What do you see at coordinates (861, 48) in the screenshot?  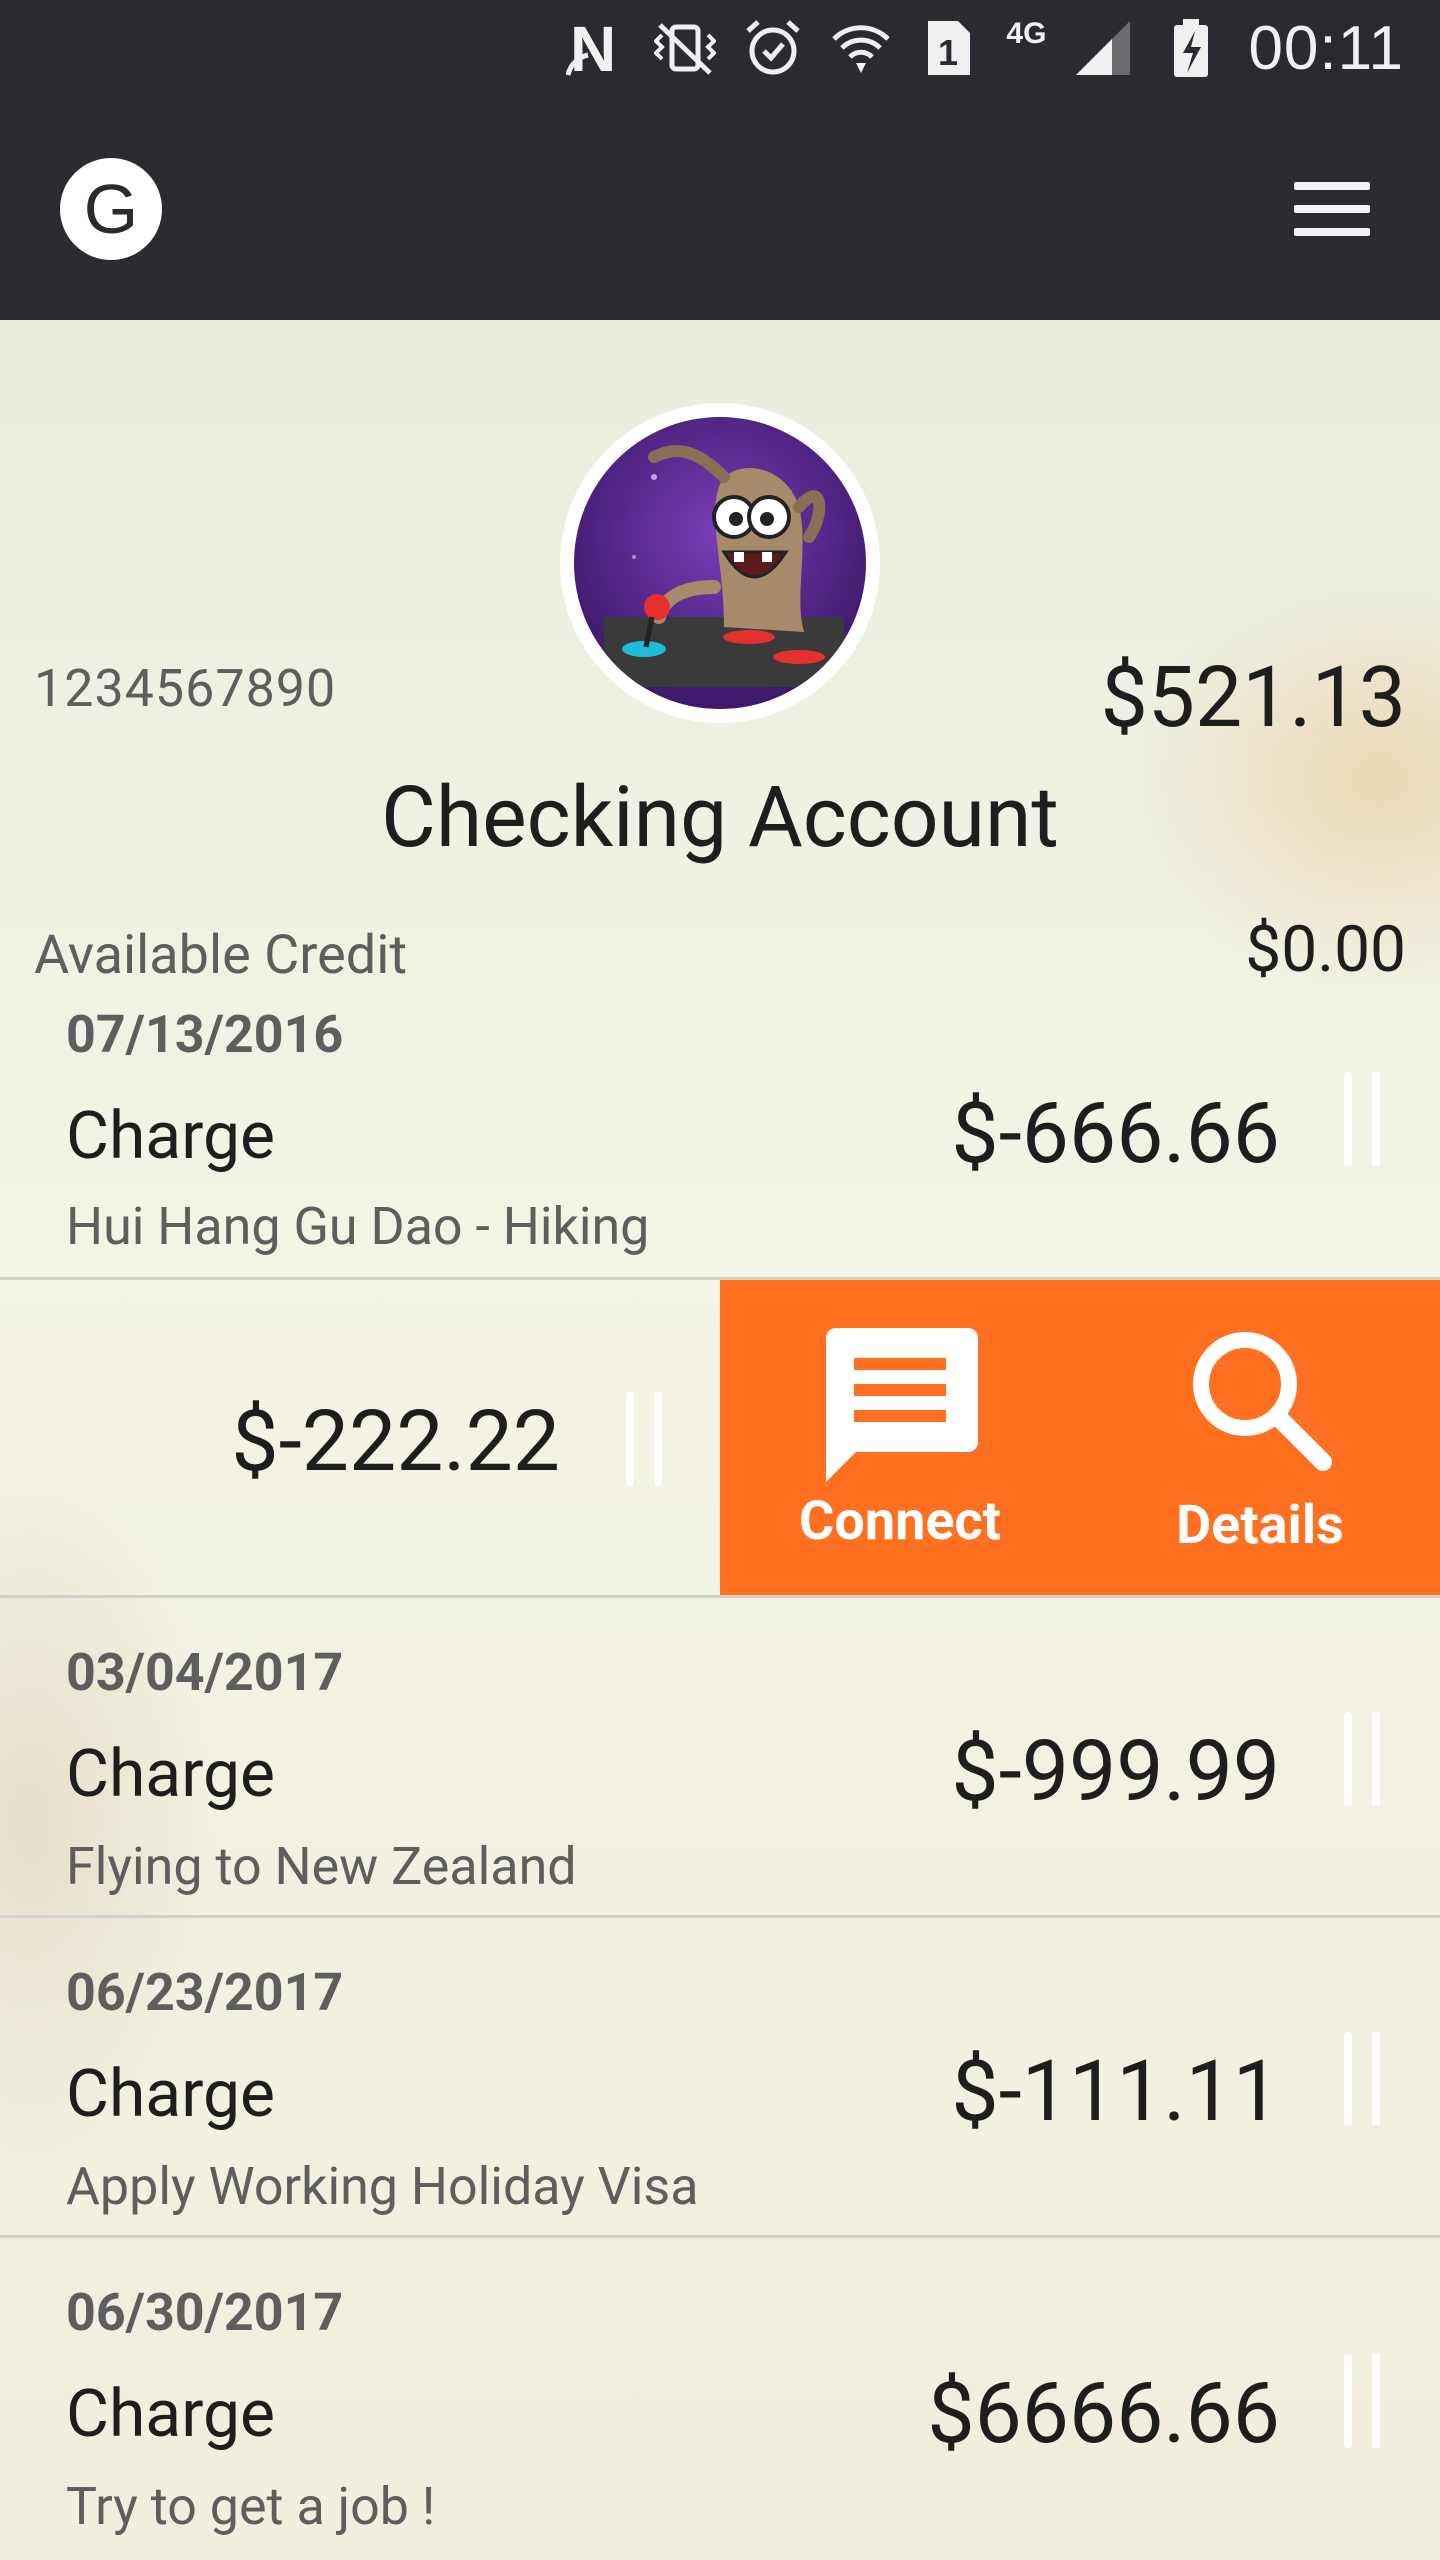 I see `wifi-icon` at bounding box center [861, 48].